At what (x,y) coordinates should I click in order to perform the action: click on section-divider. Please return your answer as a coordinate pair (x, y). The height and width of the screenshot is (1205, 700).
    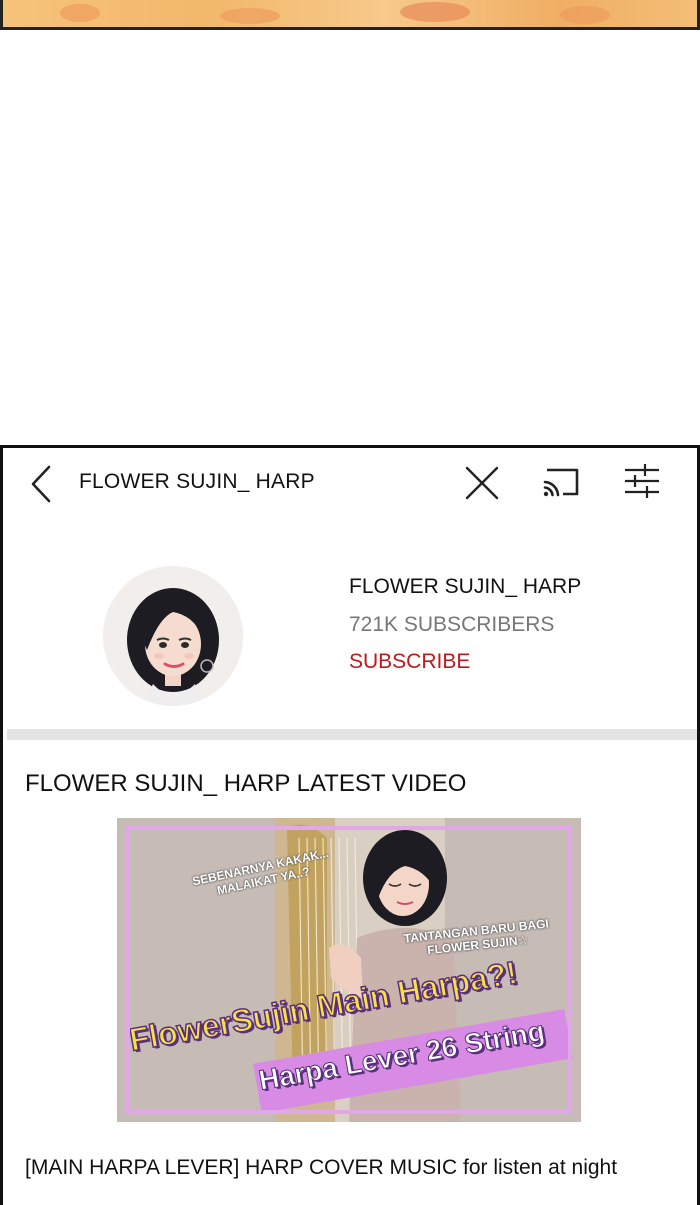
    Looking at the image, I should click on (352, 734).